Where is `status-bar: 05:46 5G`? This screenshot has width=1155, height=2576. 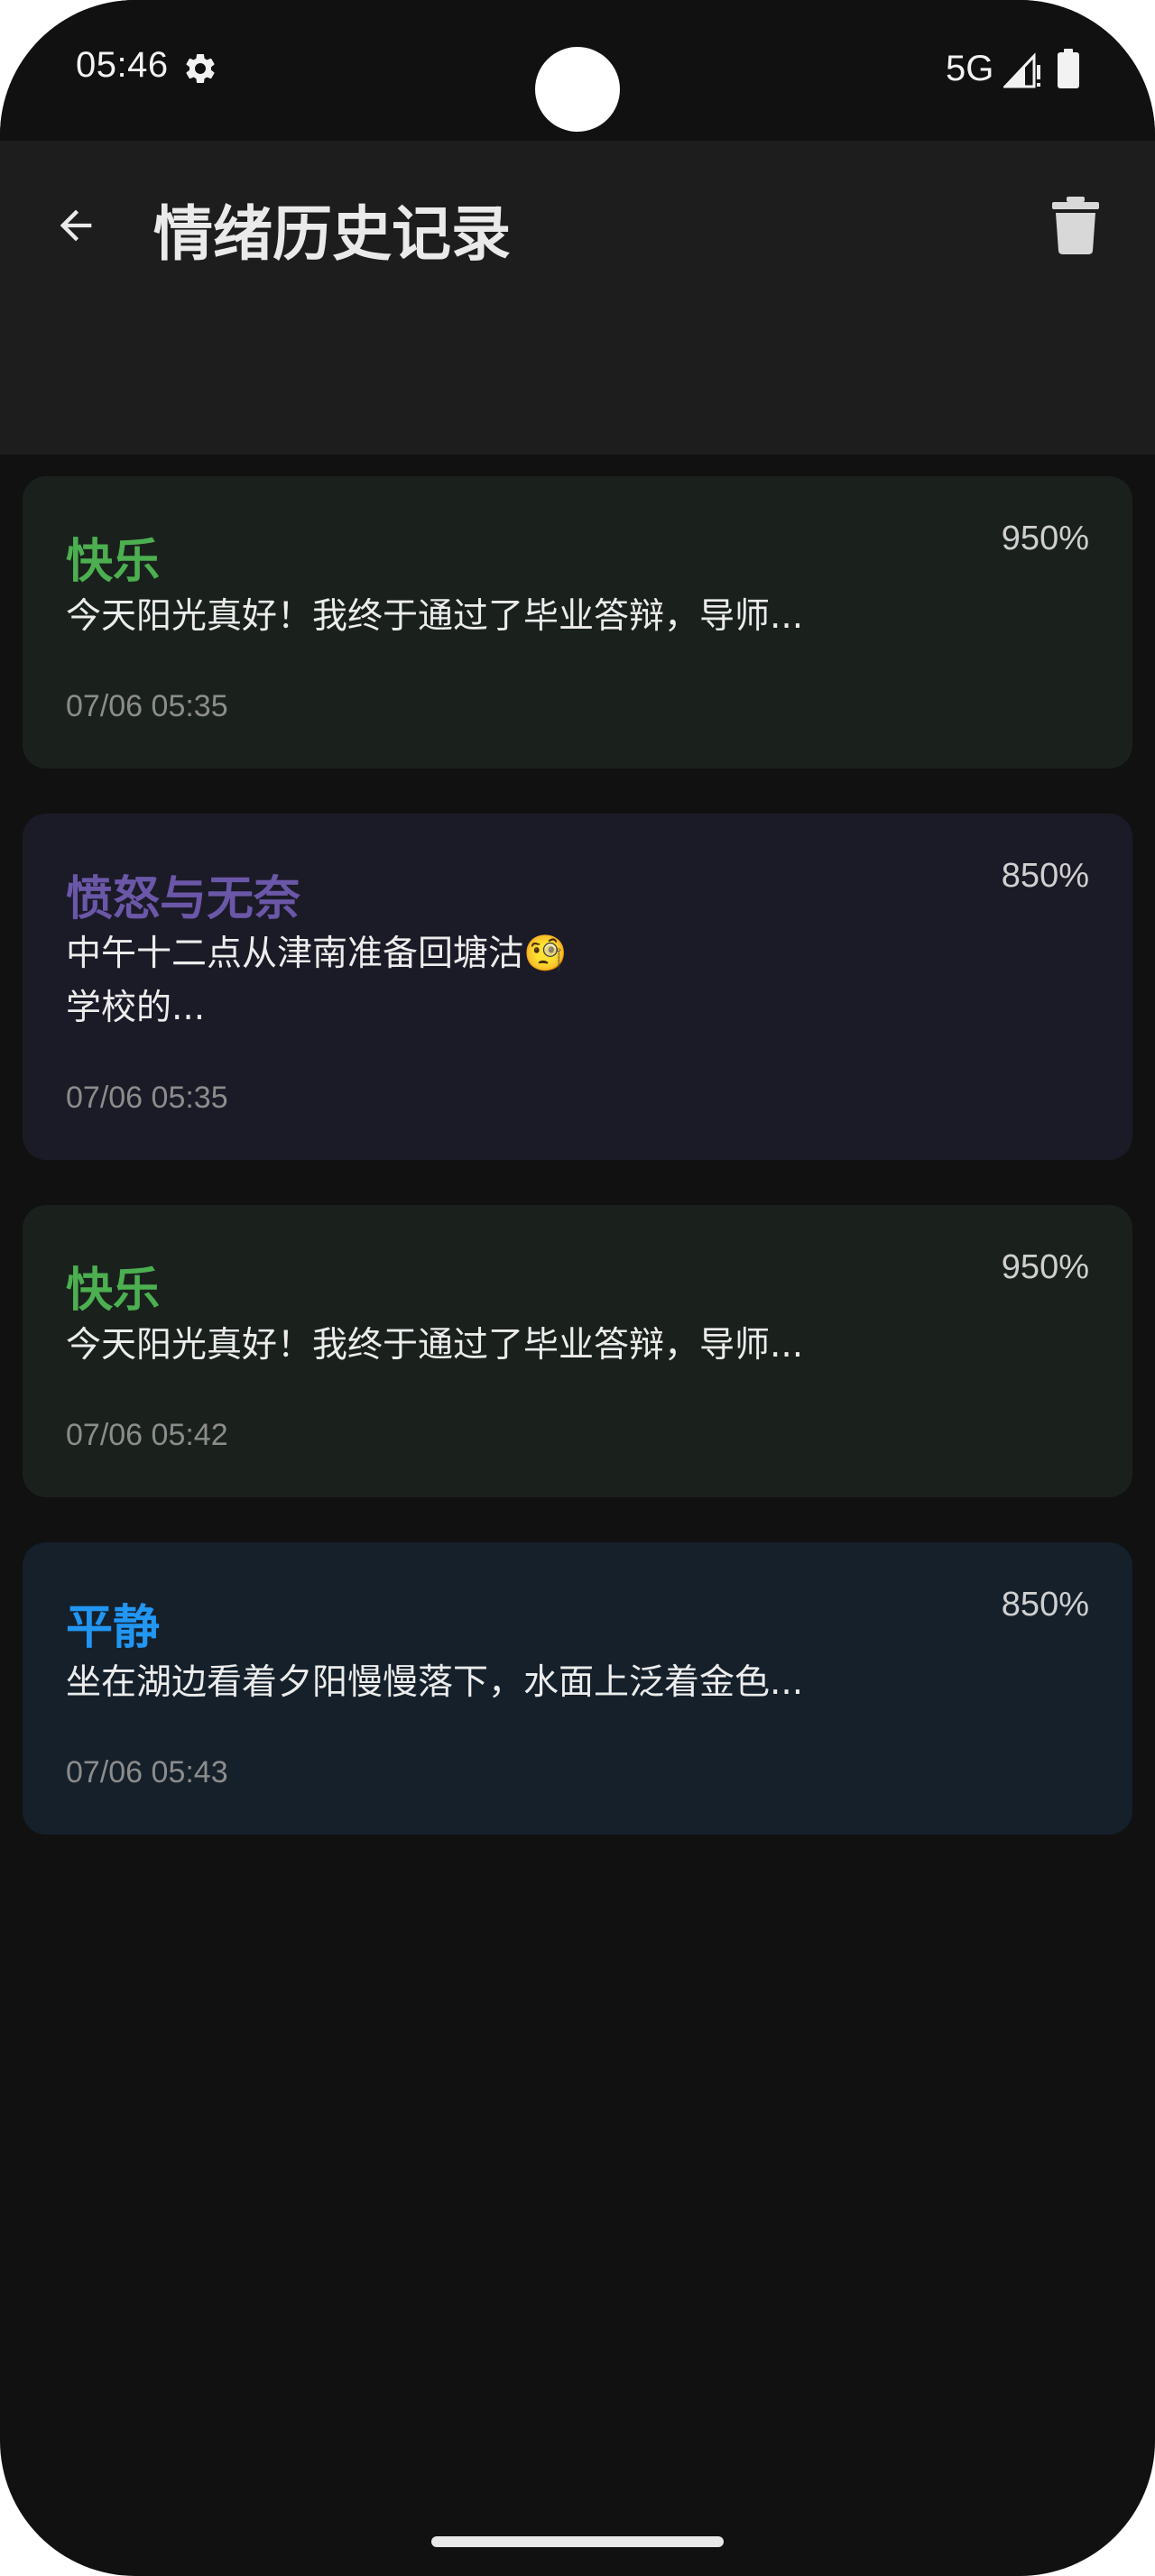 status-bar: 05:46 5G is located at coordinates (577, 70).